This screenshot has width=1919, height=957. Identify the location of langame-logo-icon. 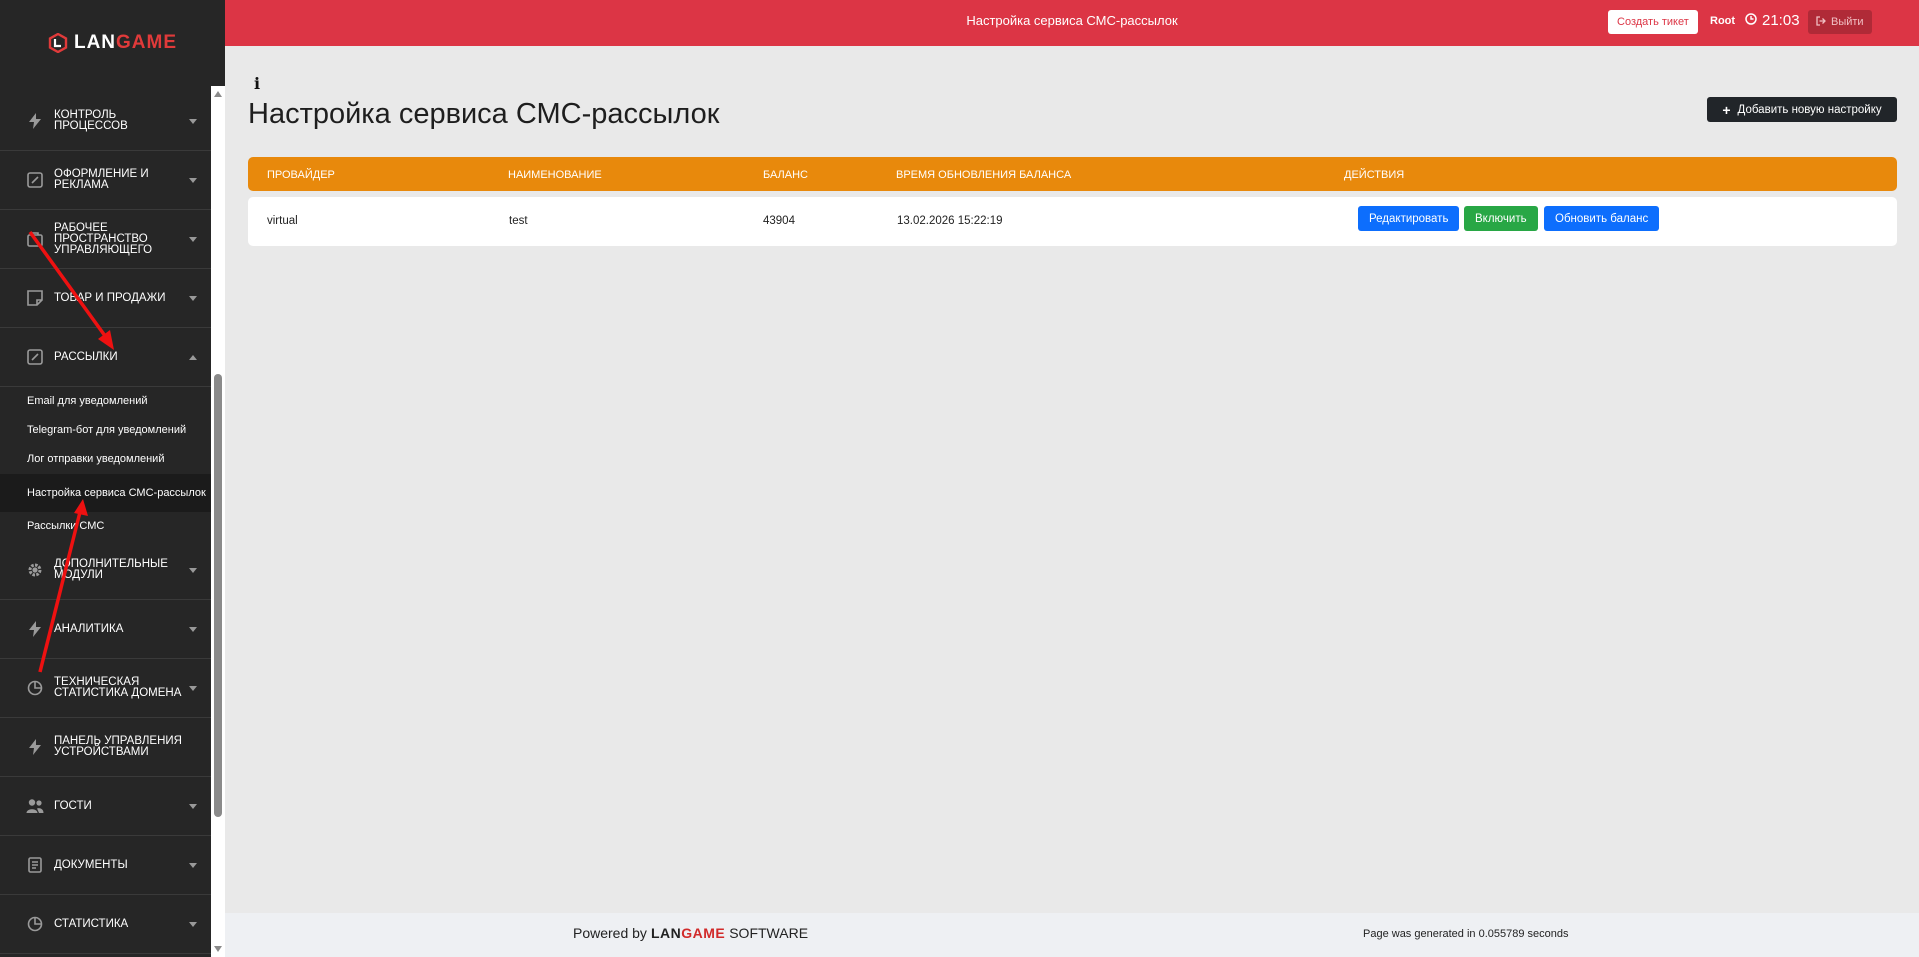
(58, 43).